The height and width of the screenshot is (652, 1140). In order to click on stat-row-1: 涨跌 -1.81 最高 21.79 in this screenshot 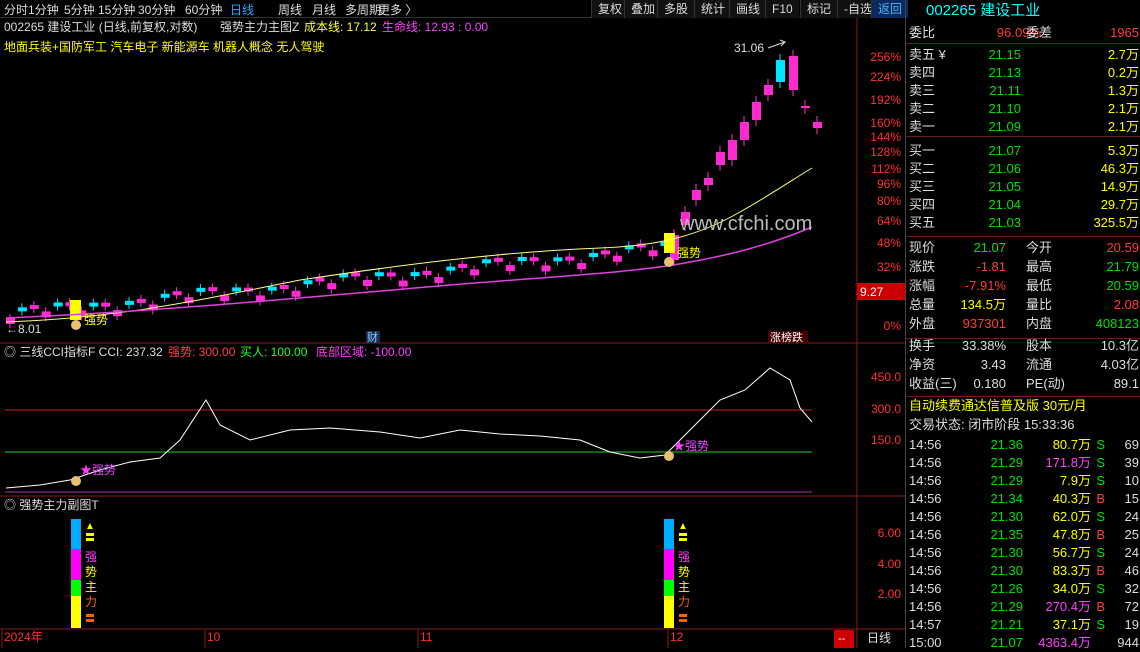, I will do `click(1023, 267)`.